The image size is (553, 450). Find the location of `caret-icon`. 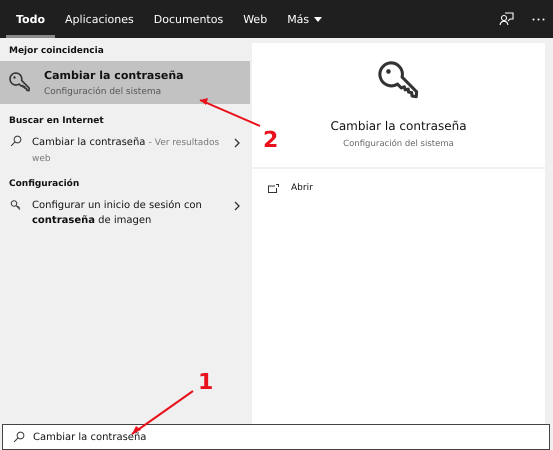

caret-icon is located at coordinates (318, 19).